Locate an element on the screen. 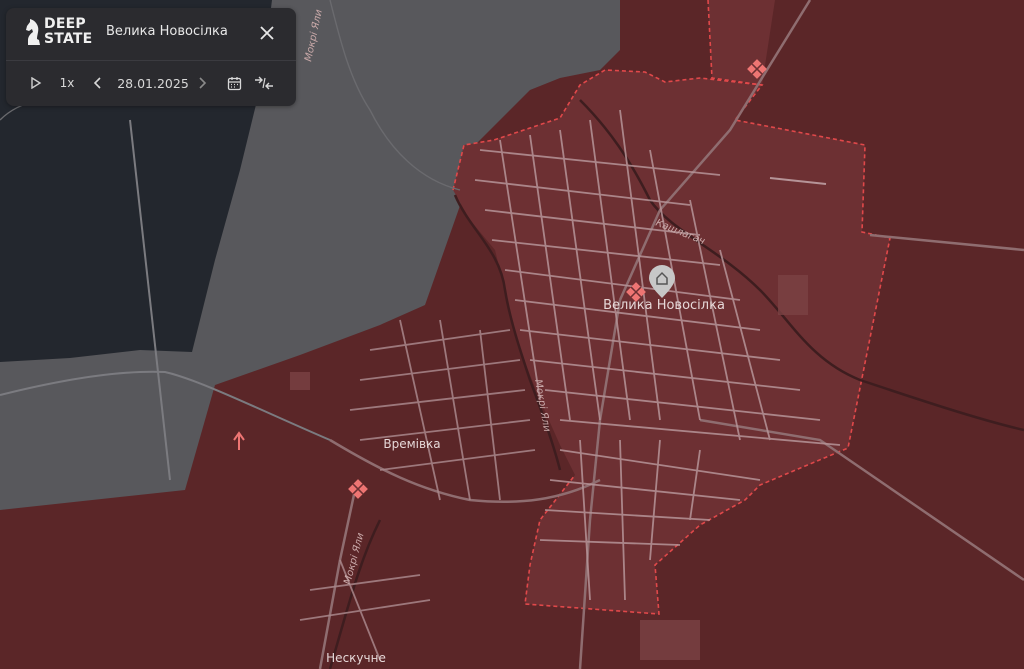 This screenshot has height=669, width=1024. chevron-left-icon is located at coordinates (97, 83).